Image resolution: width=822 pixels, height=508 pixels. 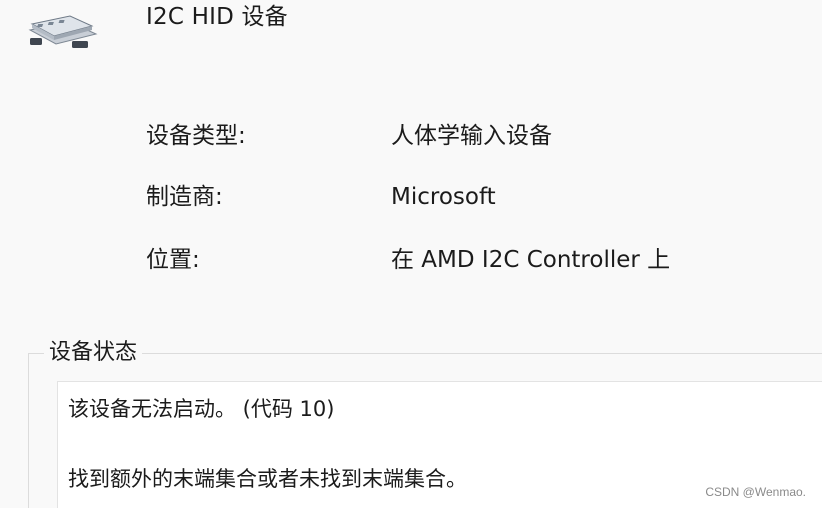 What do you see at coordinates (184, 197) in the screenshot?
I see `manufacturer-label: 制造商:` at bounding box center [184, 197].